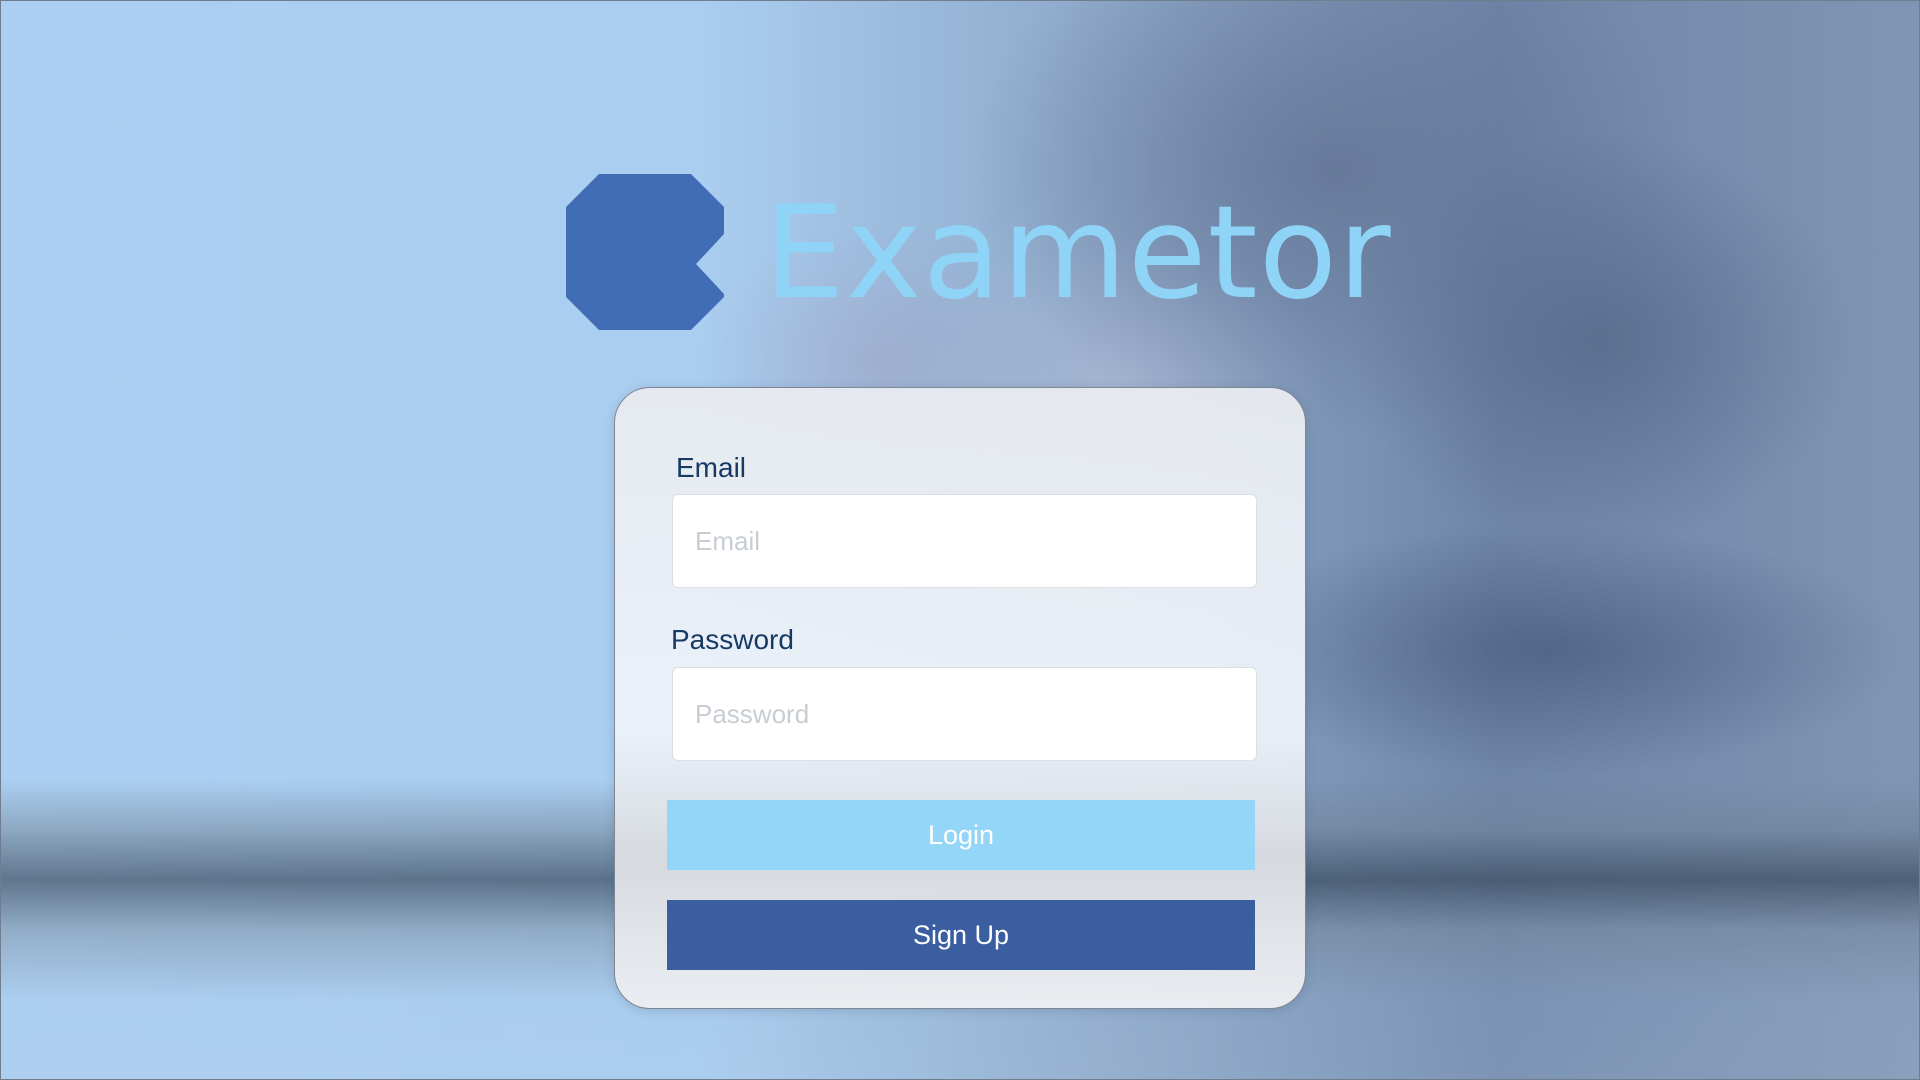  What do you see at coordinates (732, 639) in the screenshot?
I see `password-label: Password` at bounding box center [732, 639].